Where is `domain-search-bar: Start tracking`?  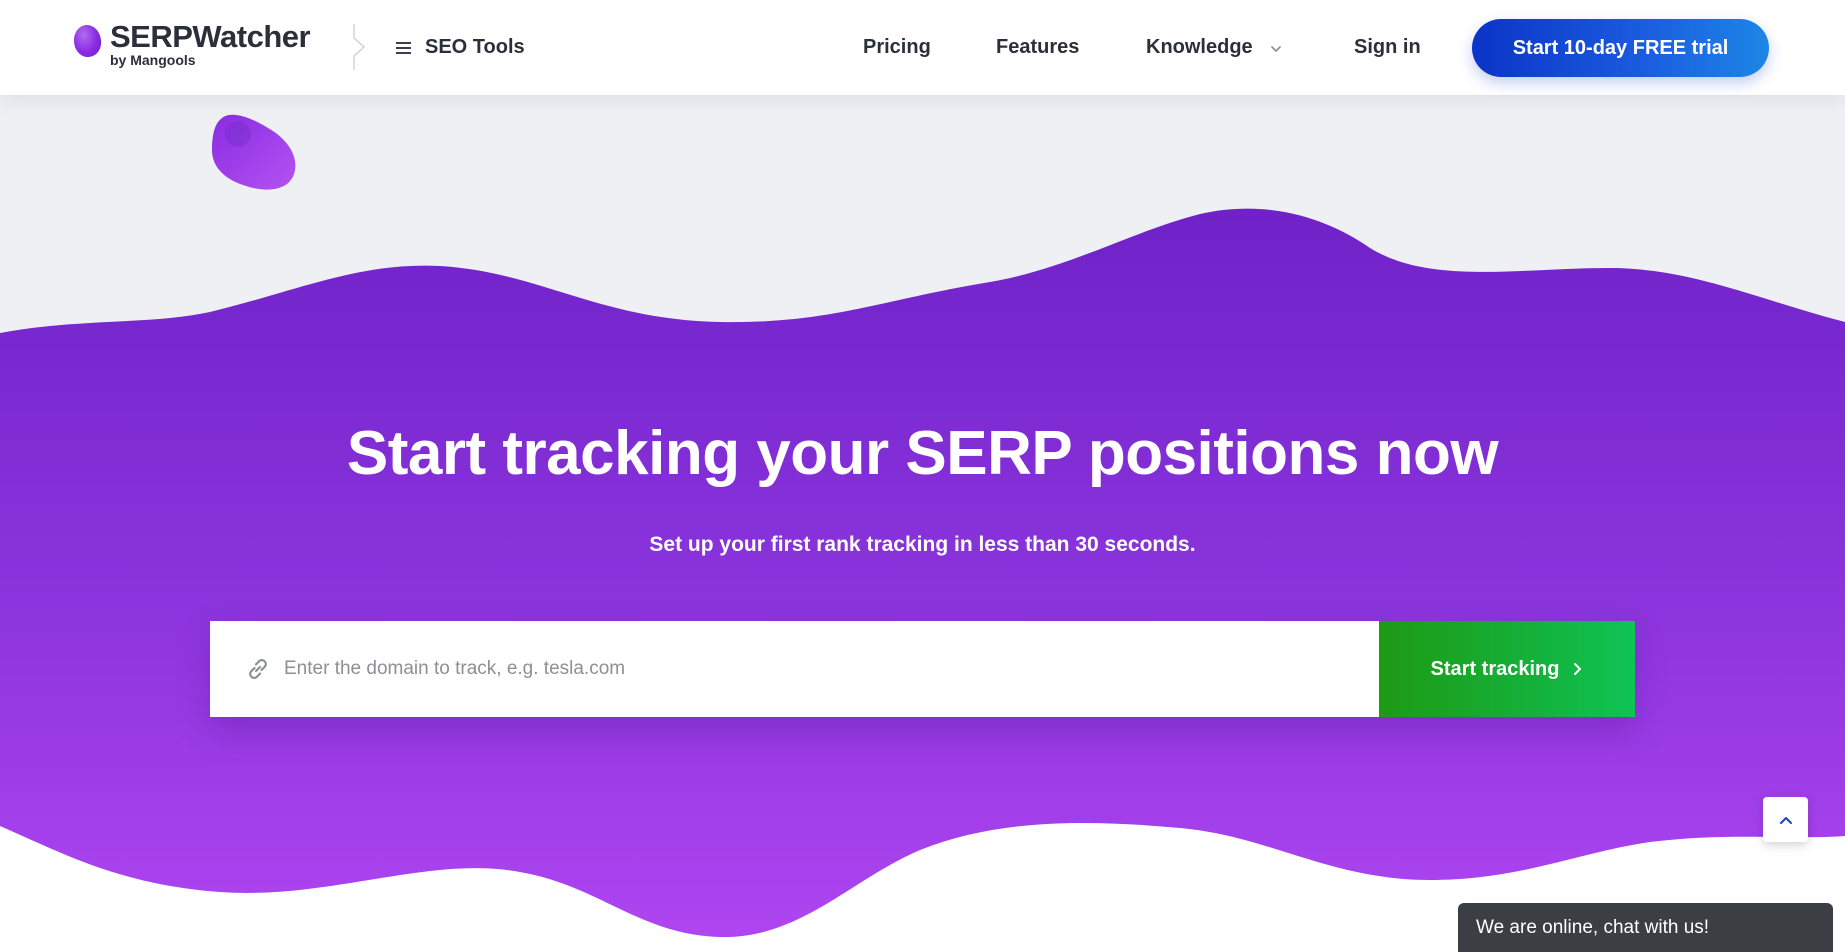
domain-search-bar: Start tracking is located at coordinates (922, 669).